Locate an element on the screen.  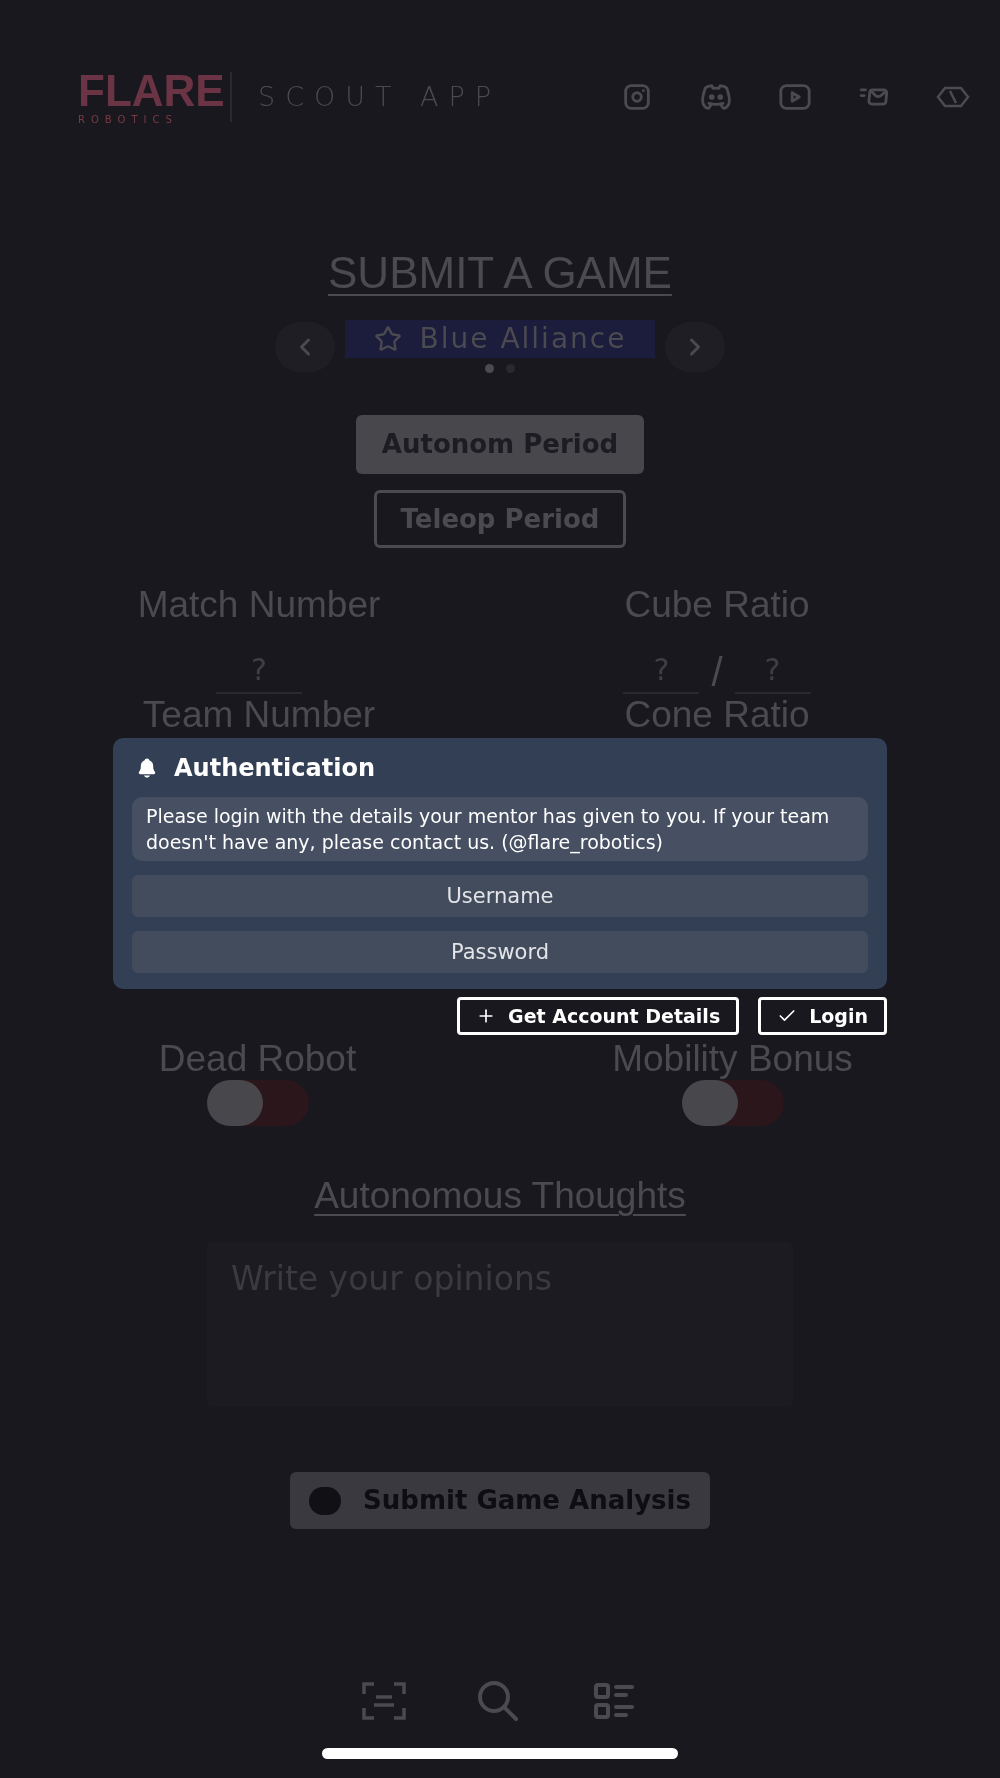
scan-icon is located at coordinates (384, 1701).